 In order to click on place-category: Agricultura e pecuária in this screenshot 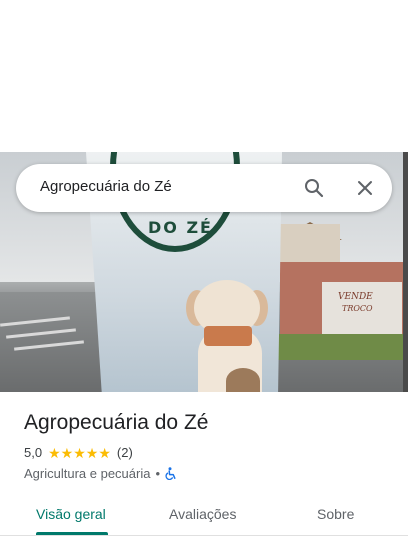, I will do `click(87, 473)`.